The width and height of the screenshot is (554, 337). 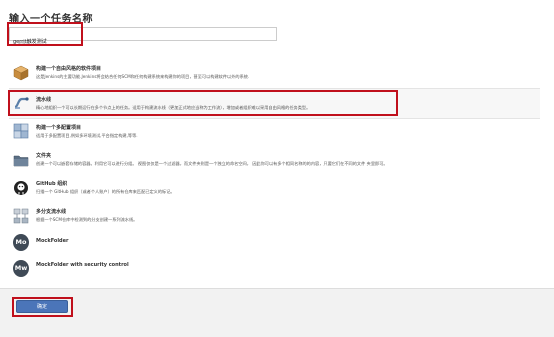 What do you see at coordinates (274, 269) in the screenshot?
I see `job-type-mockfolder-security: Mw MockFolder with security control` at bounding box center [274, 269].